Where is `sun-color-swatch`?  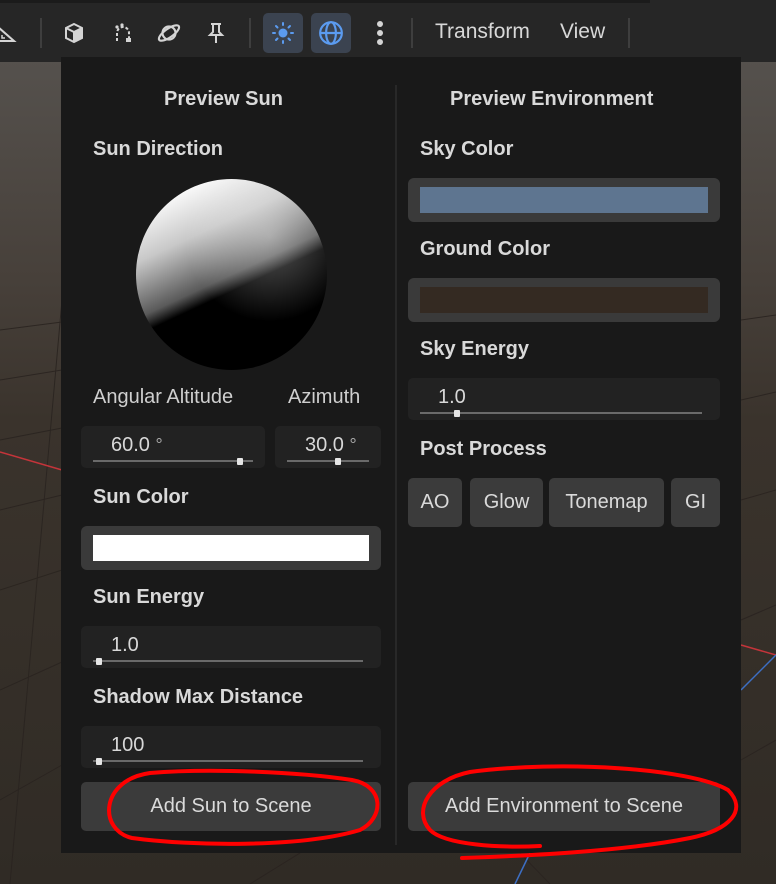
sun-color-swatch is located at coordinates (231, 548).